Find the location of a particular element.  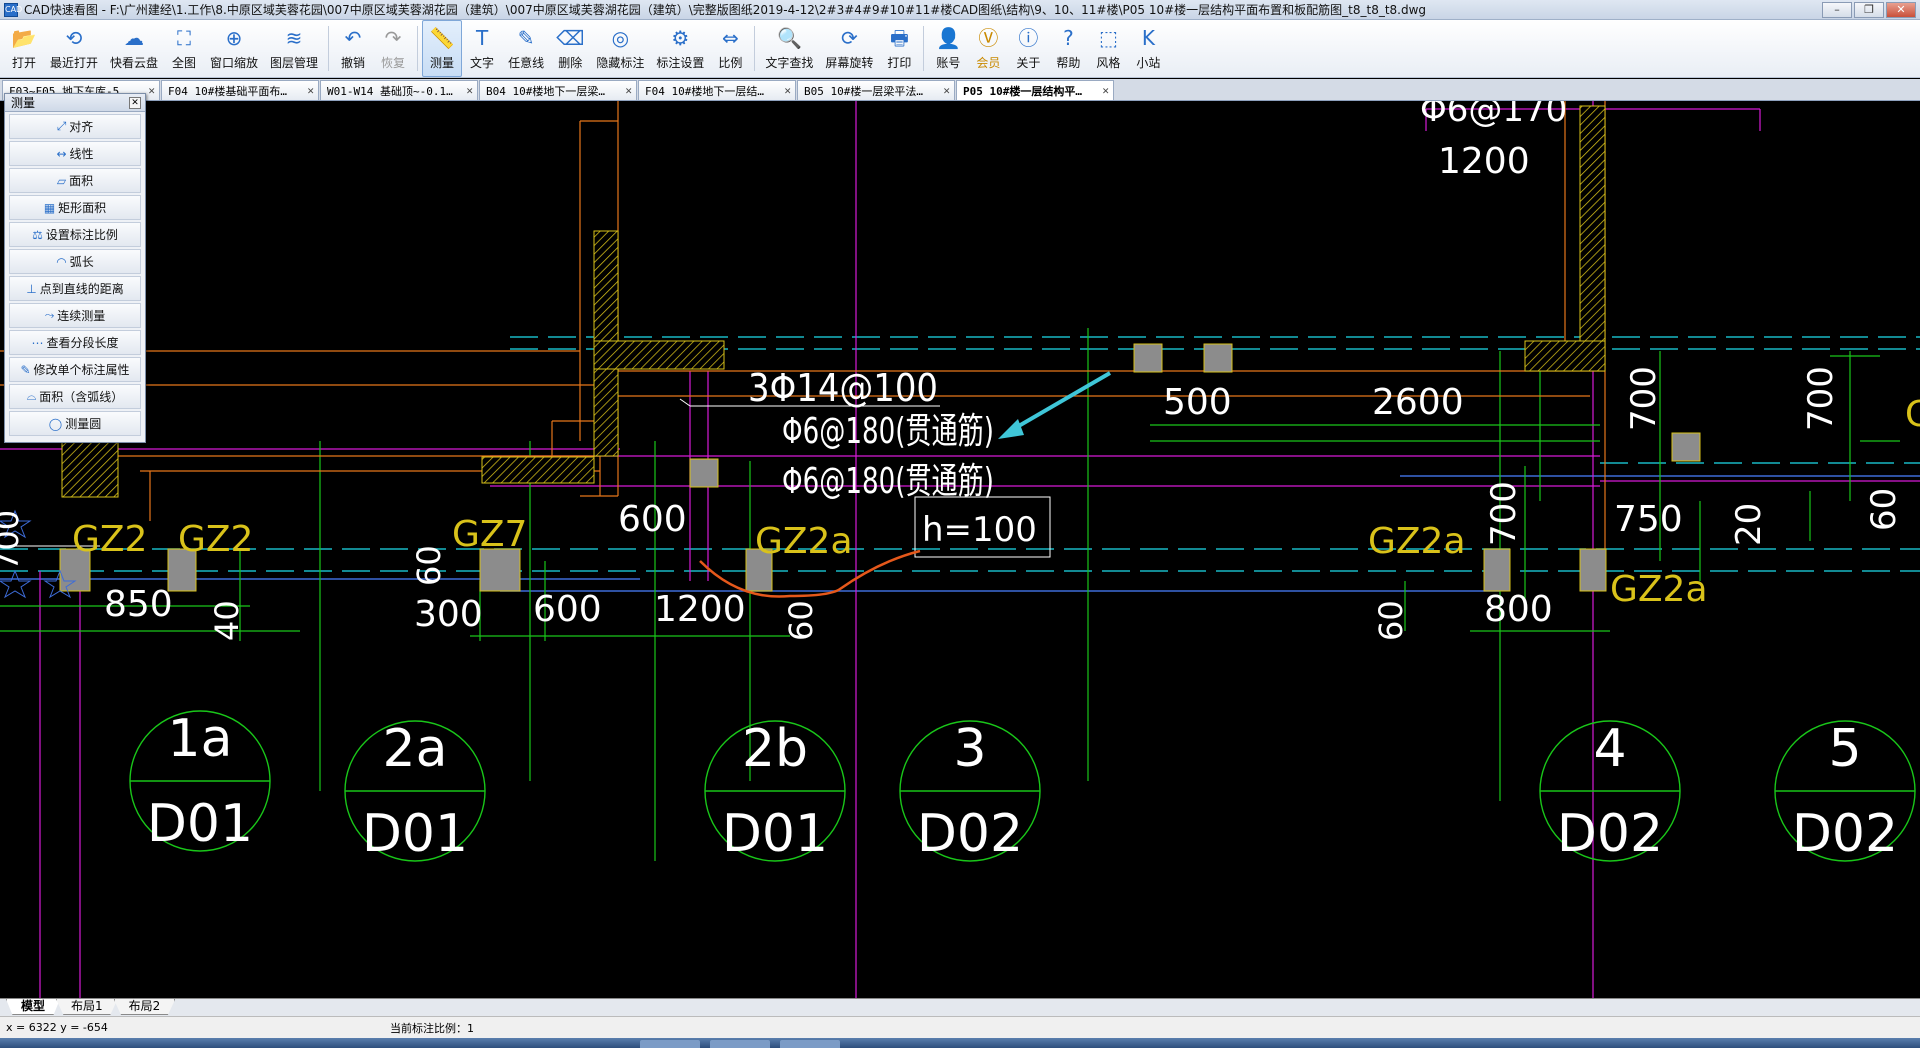

toolbar-fullview-button: ⛶ 全图 is located at coordinates (184, 48).